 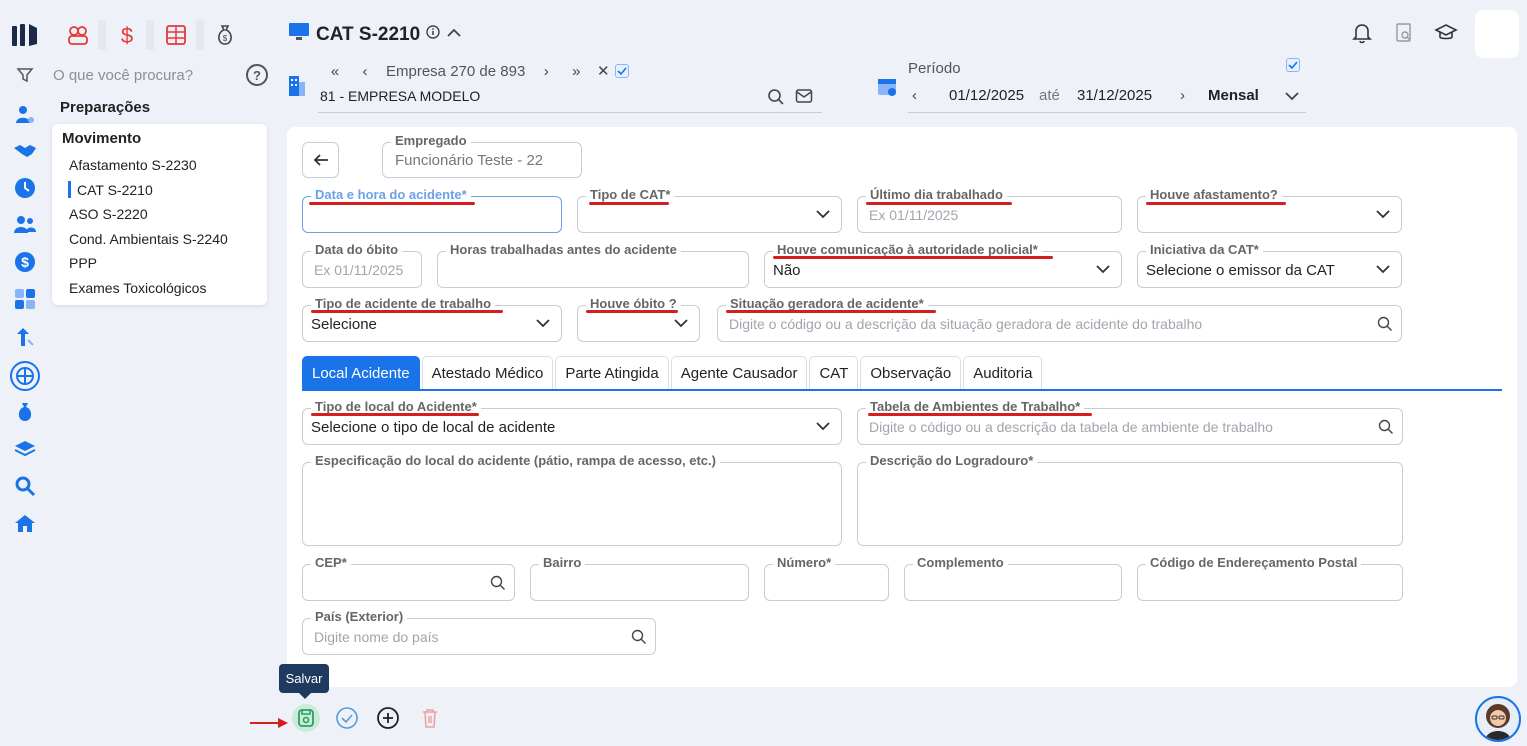 What do you see at coordinates (335, 71) in the screenshot?
I see `first-empresa-button: «` at bounding box center [335, 71].